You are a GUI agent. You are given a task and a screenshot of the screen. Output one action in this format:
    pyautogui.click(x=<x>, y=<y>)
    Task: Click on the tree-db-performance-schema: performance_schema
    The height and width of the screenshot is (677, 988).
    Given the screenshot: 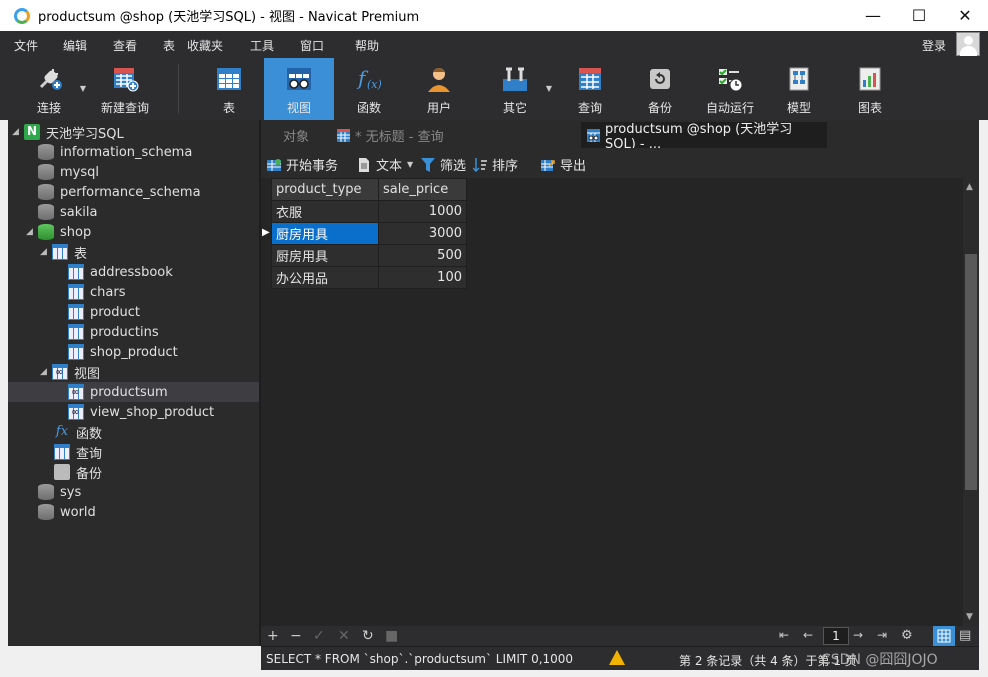 What is the action you would take?
    pyautogui.click(x=119, y=192)
    